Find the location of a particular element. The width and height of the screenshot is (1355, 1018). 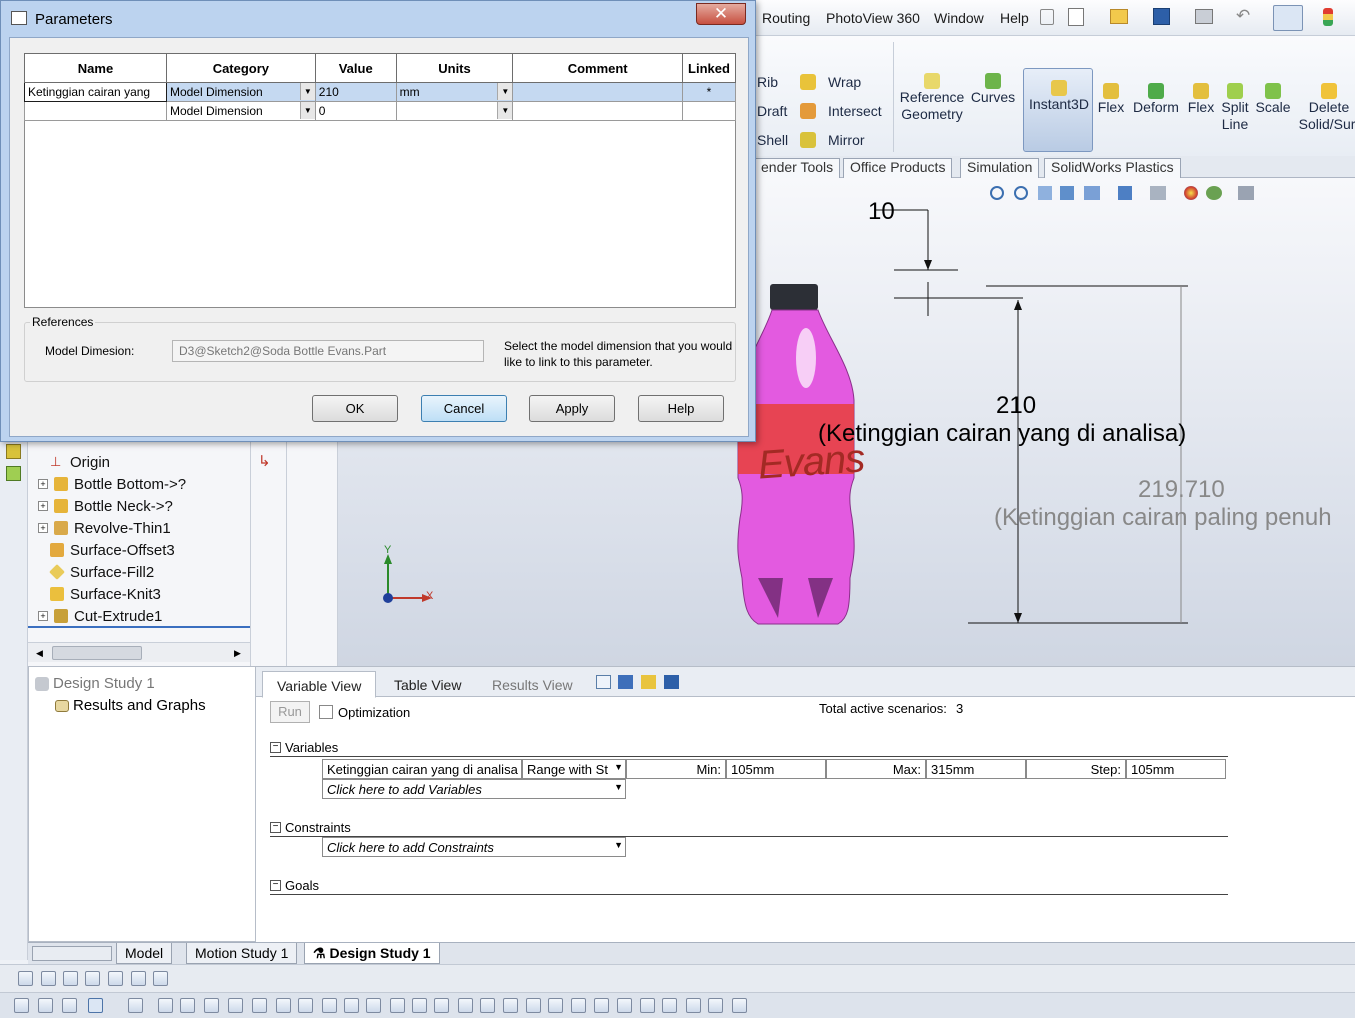

tree-item-revolve-thin1: + Revolve-Thin1 is located at coordinates (104, 528).